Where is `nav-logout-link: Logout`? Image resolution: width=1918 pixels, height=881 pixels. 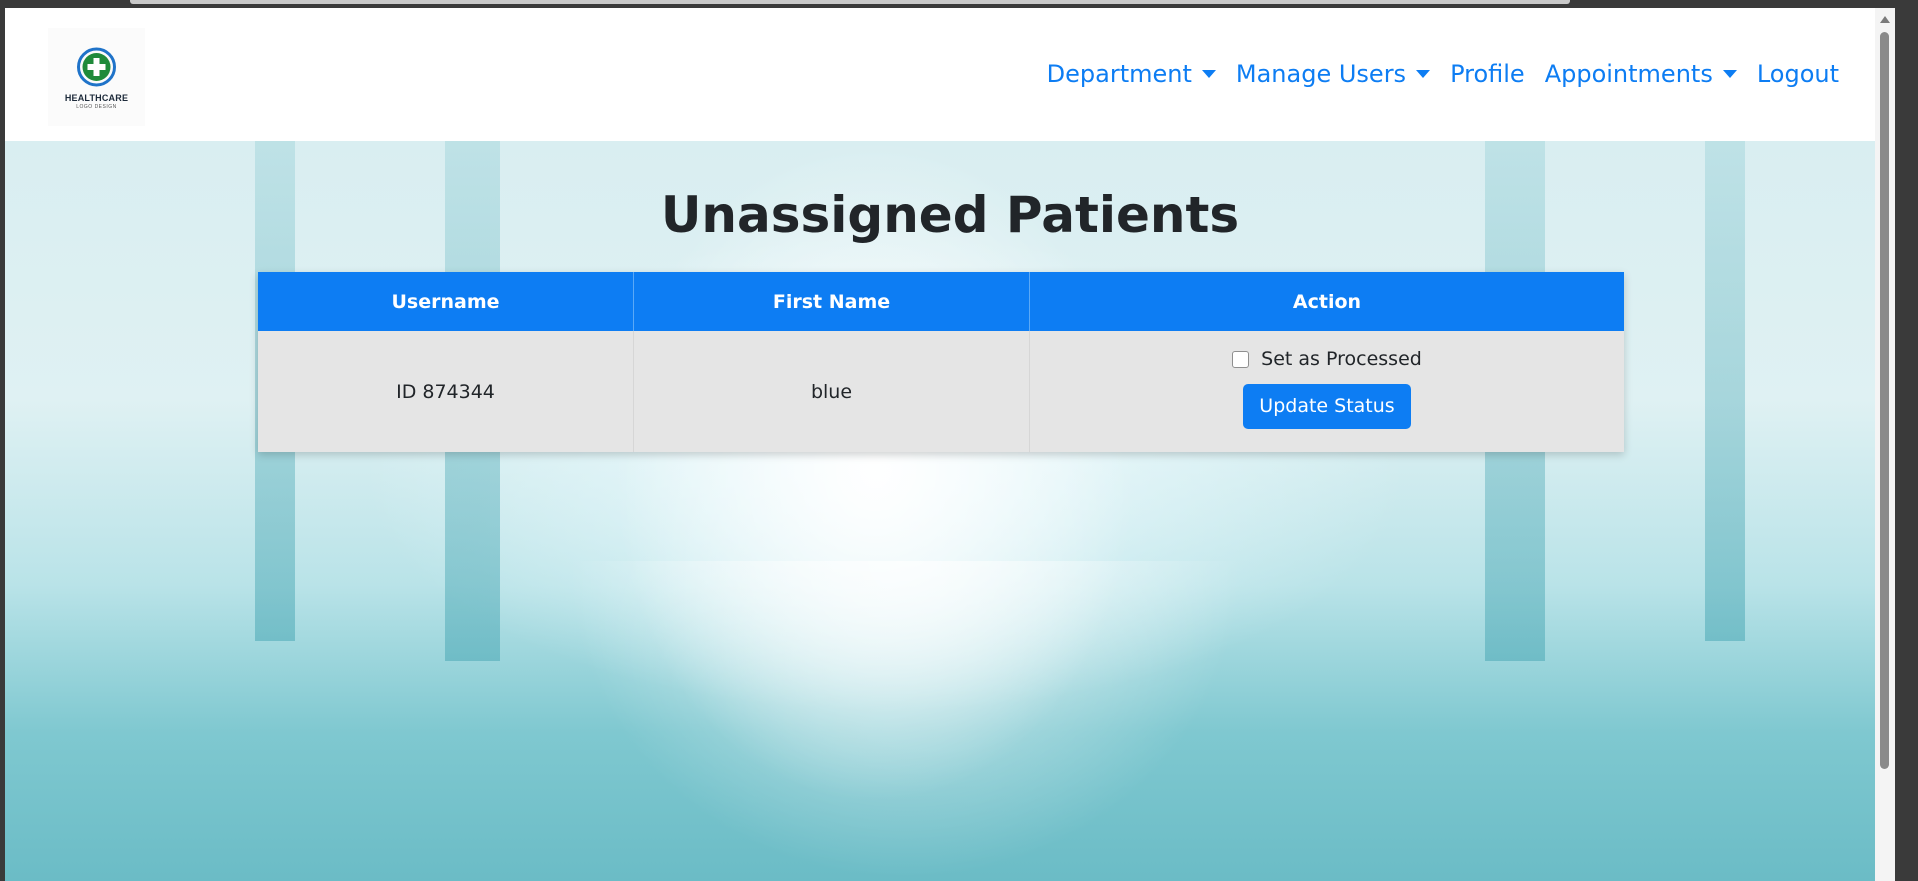
nav-logout-link: Logout is located at coordinates (1798, 74).